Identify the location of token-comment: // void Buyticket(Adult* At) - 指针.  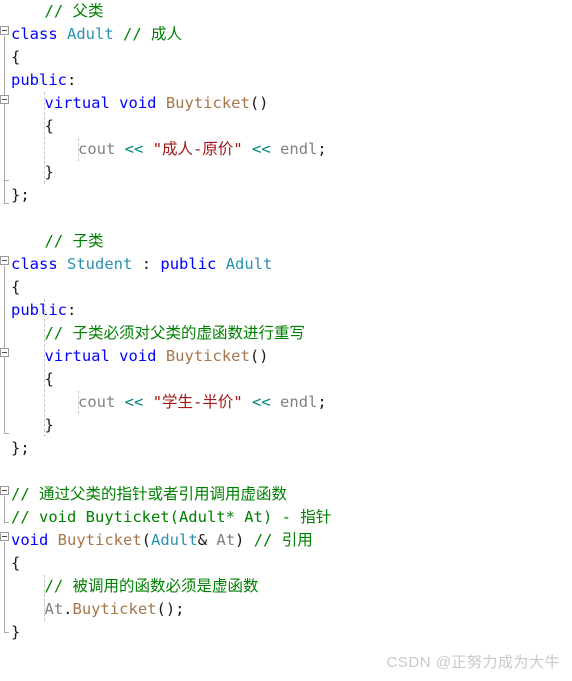
(171, 517).